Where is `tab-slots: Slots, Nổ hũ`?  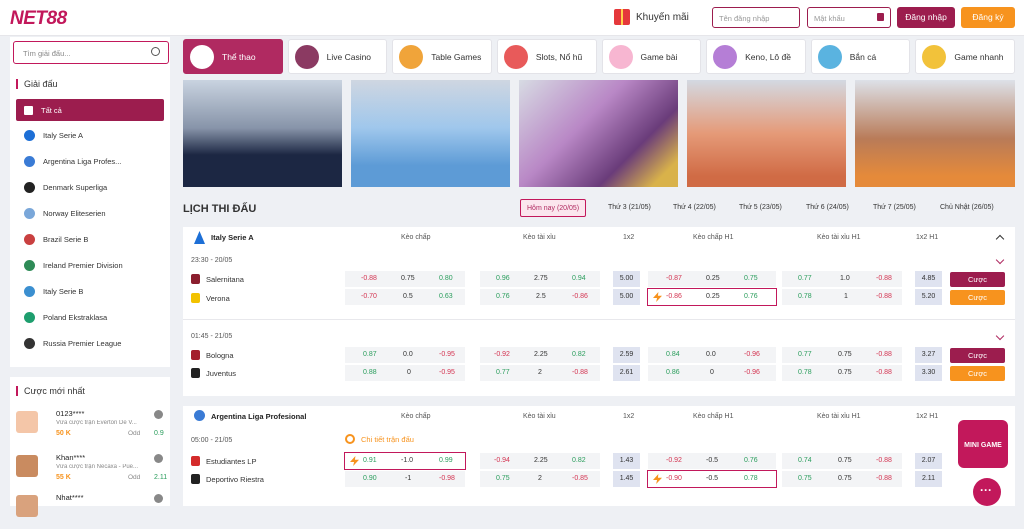
tab-slots: Slots, Nổ hũ is located at coordinates (546, 56).